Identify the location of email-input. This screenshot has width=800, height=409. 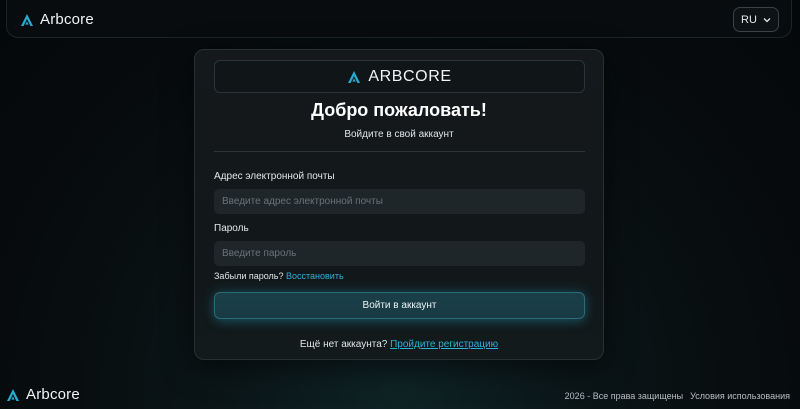
(399, 201).